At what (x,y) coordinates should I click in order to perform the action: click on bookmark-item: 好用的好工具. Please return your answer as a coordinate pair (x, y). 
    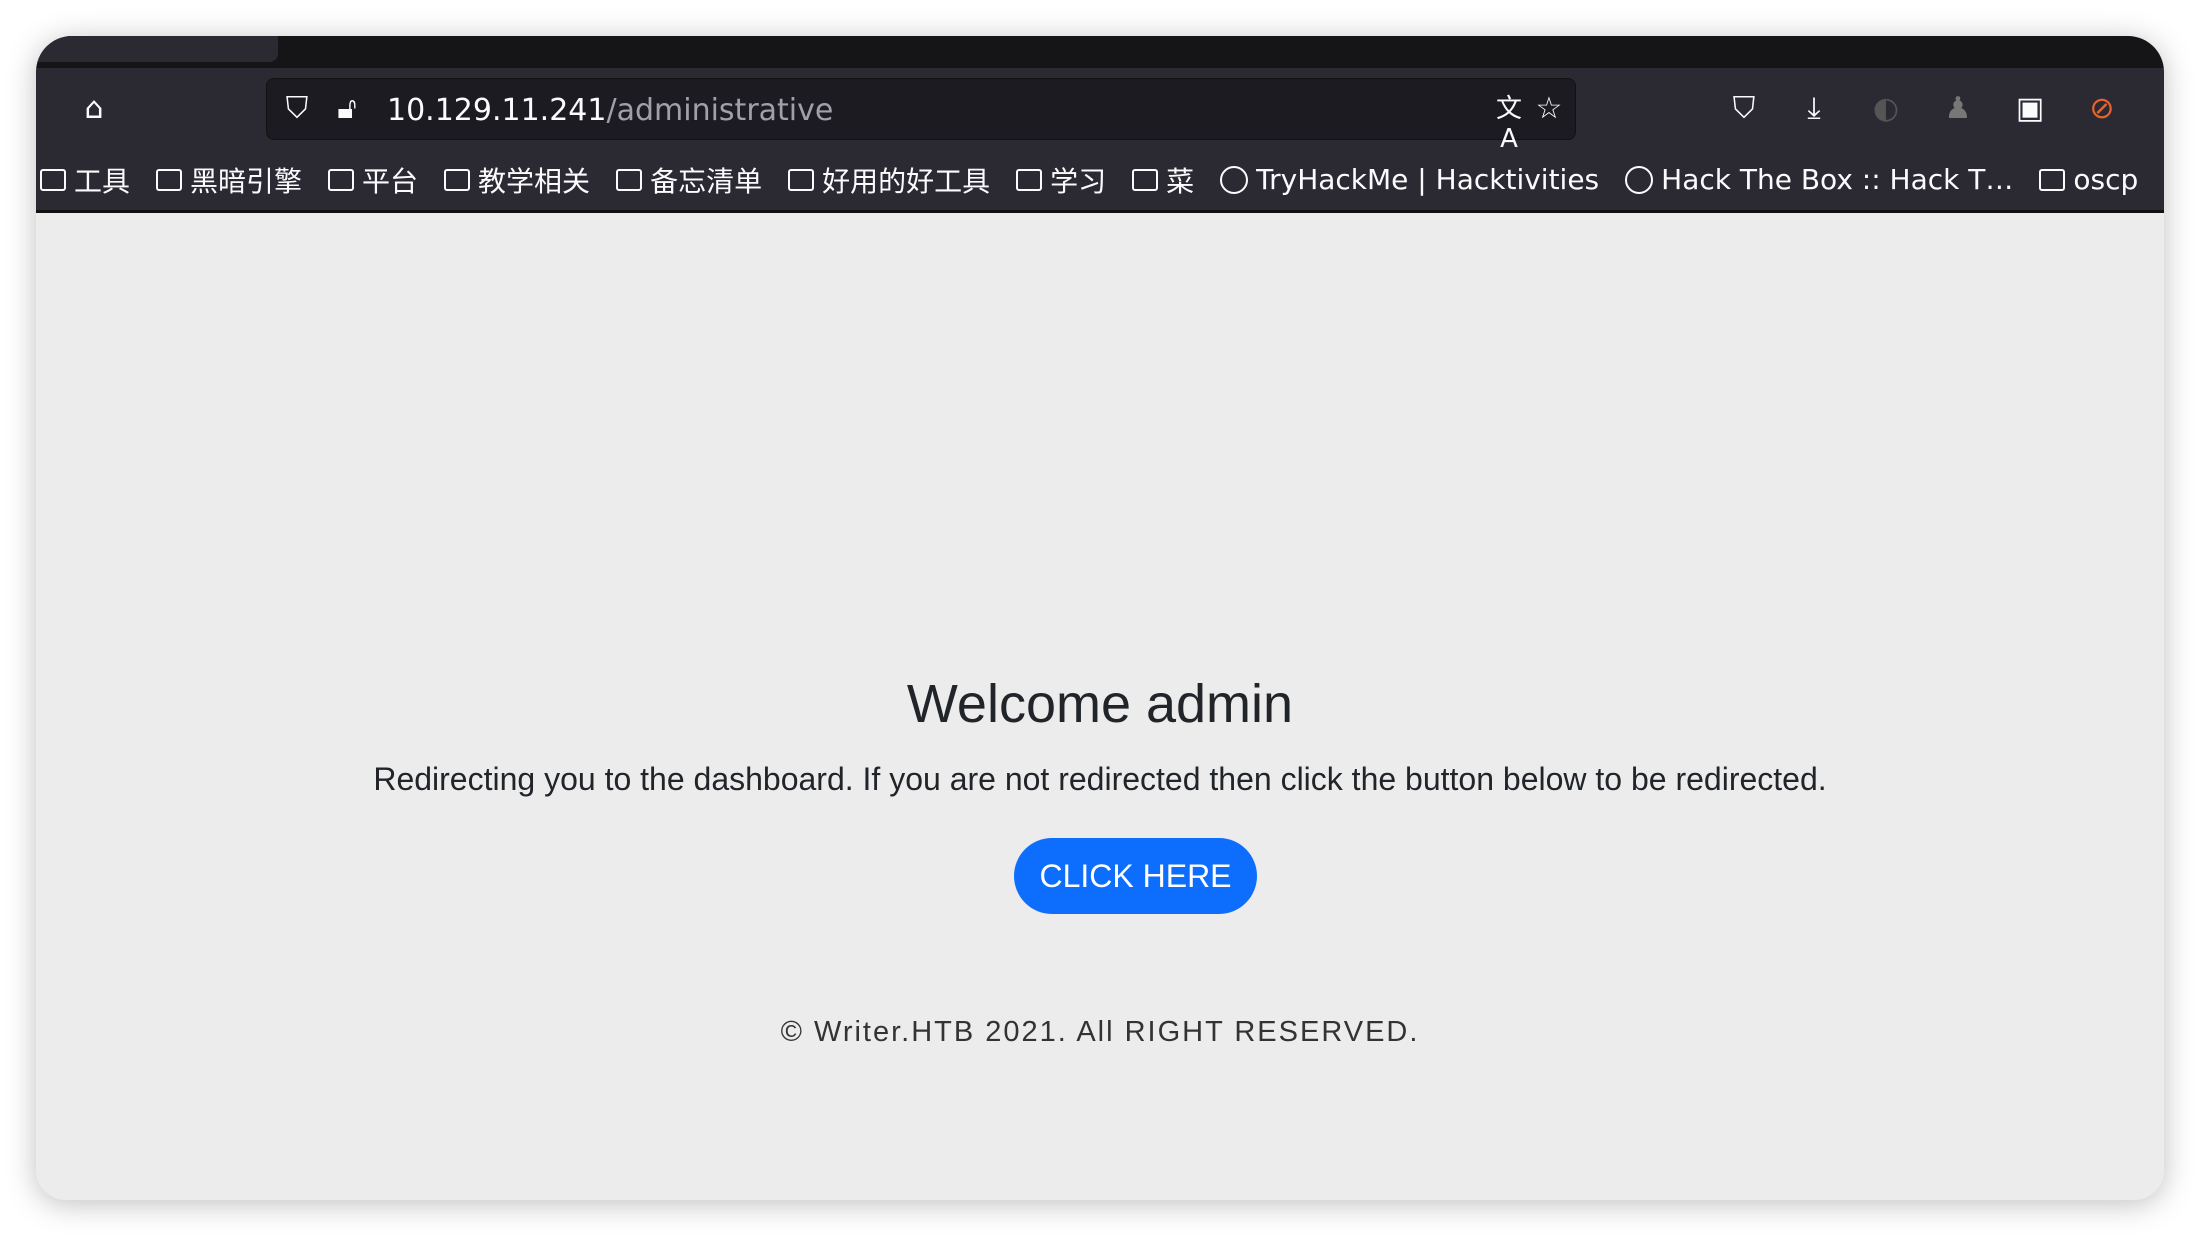
    Looking at the image, I should click on (889, 180).